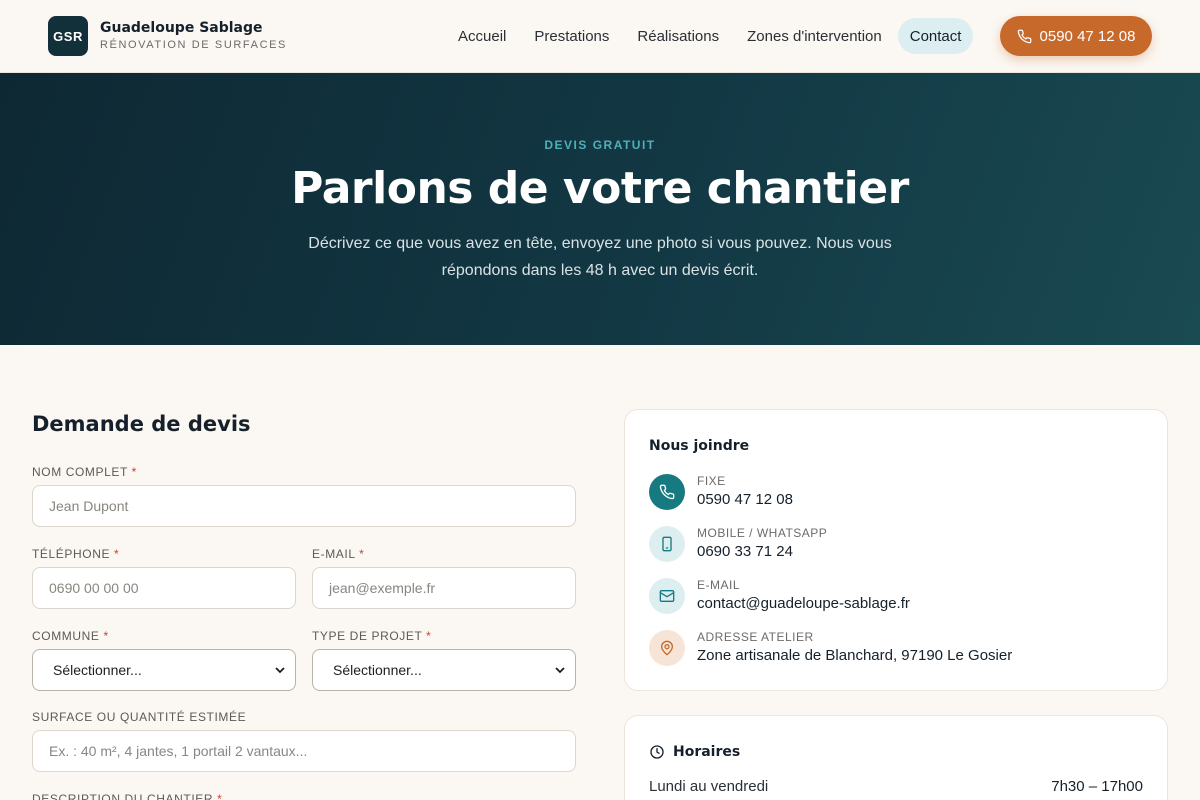 The image size is (1200, 800). What do you see at coordinates (127, 796) in the screenshot?
I see `description-label: DESCRIPTION DU CHANTIER *` at bounding box center [127, 796].